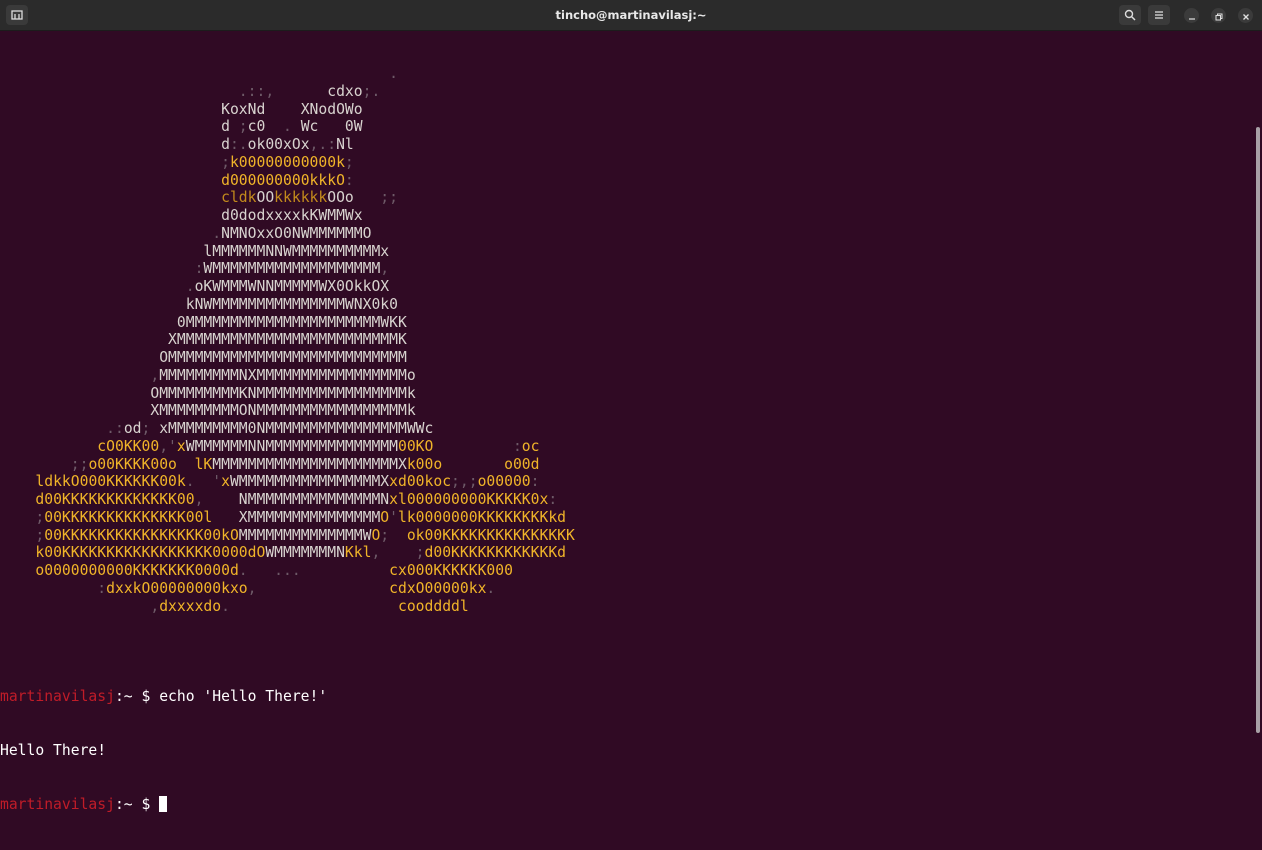 The image size is (1262, 850). Describe the element at coordinates (287, 162) in the screenshot. I see `ascii-art-line: ;k00000000000k;` at that location.